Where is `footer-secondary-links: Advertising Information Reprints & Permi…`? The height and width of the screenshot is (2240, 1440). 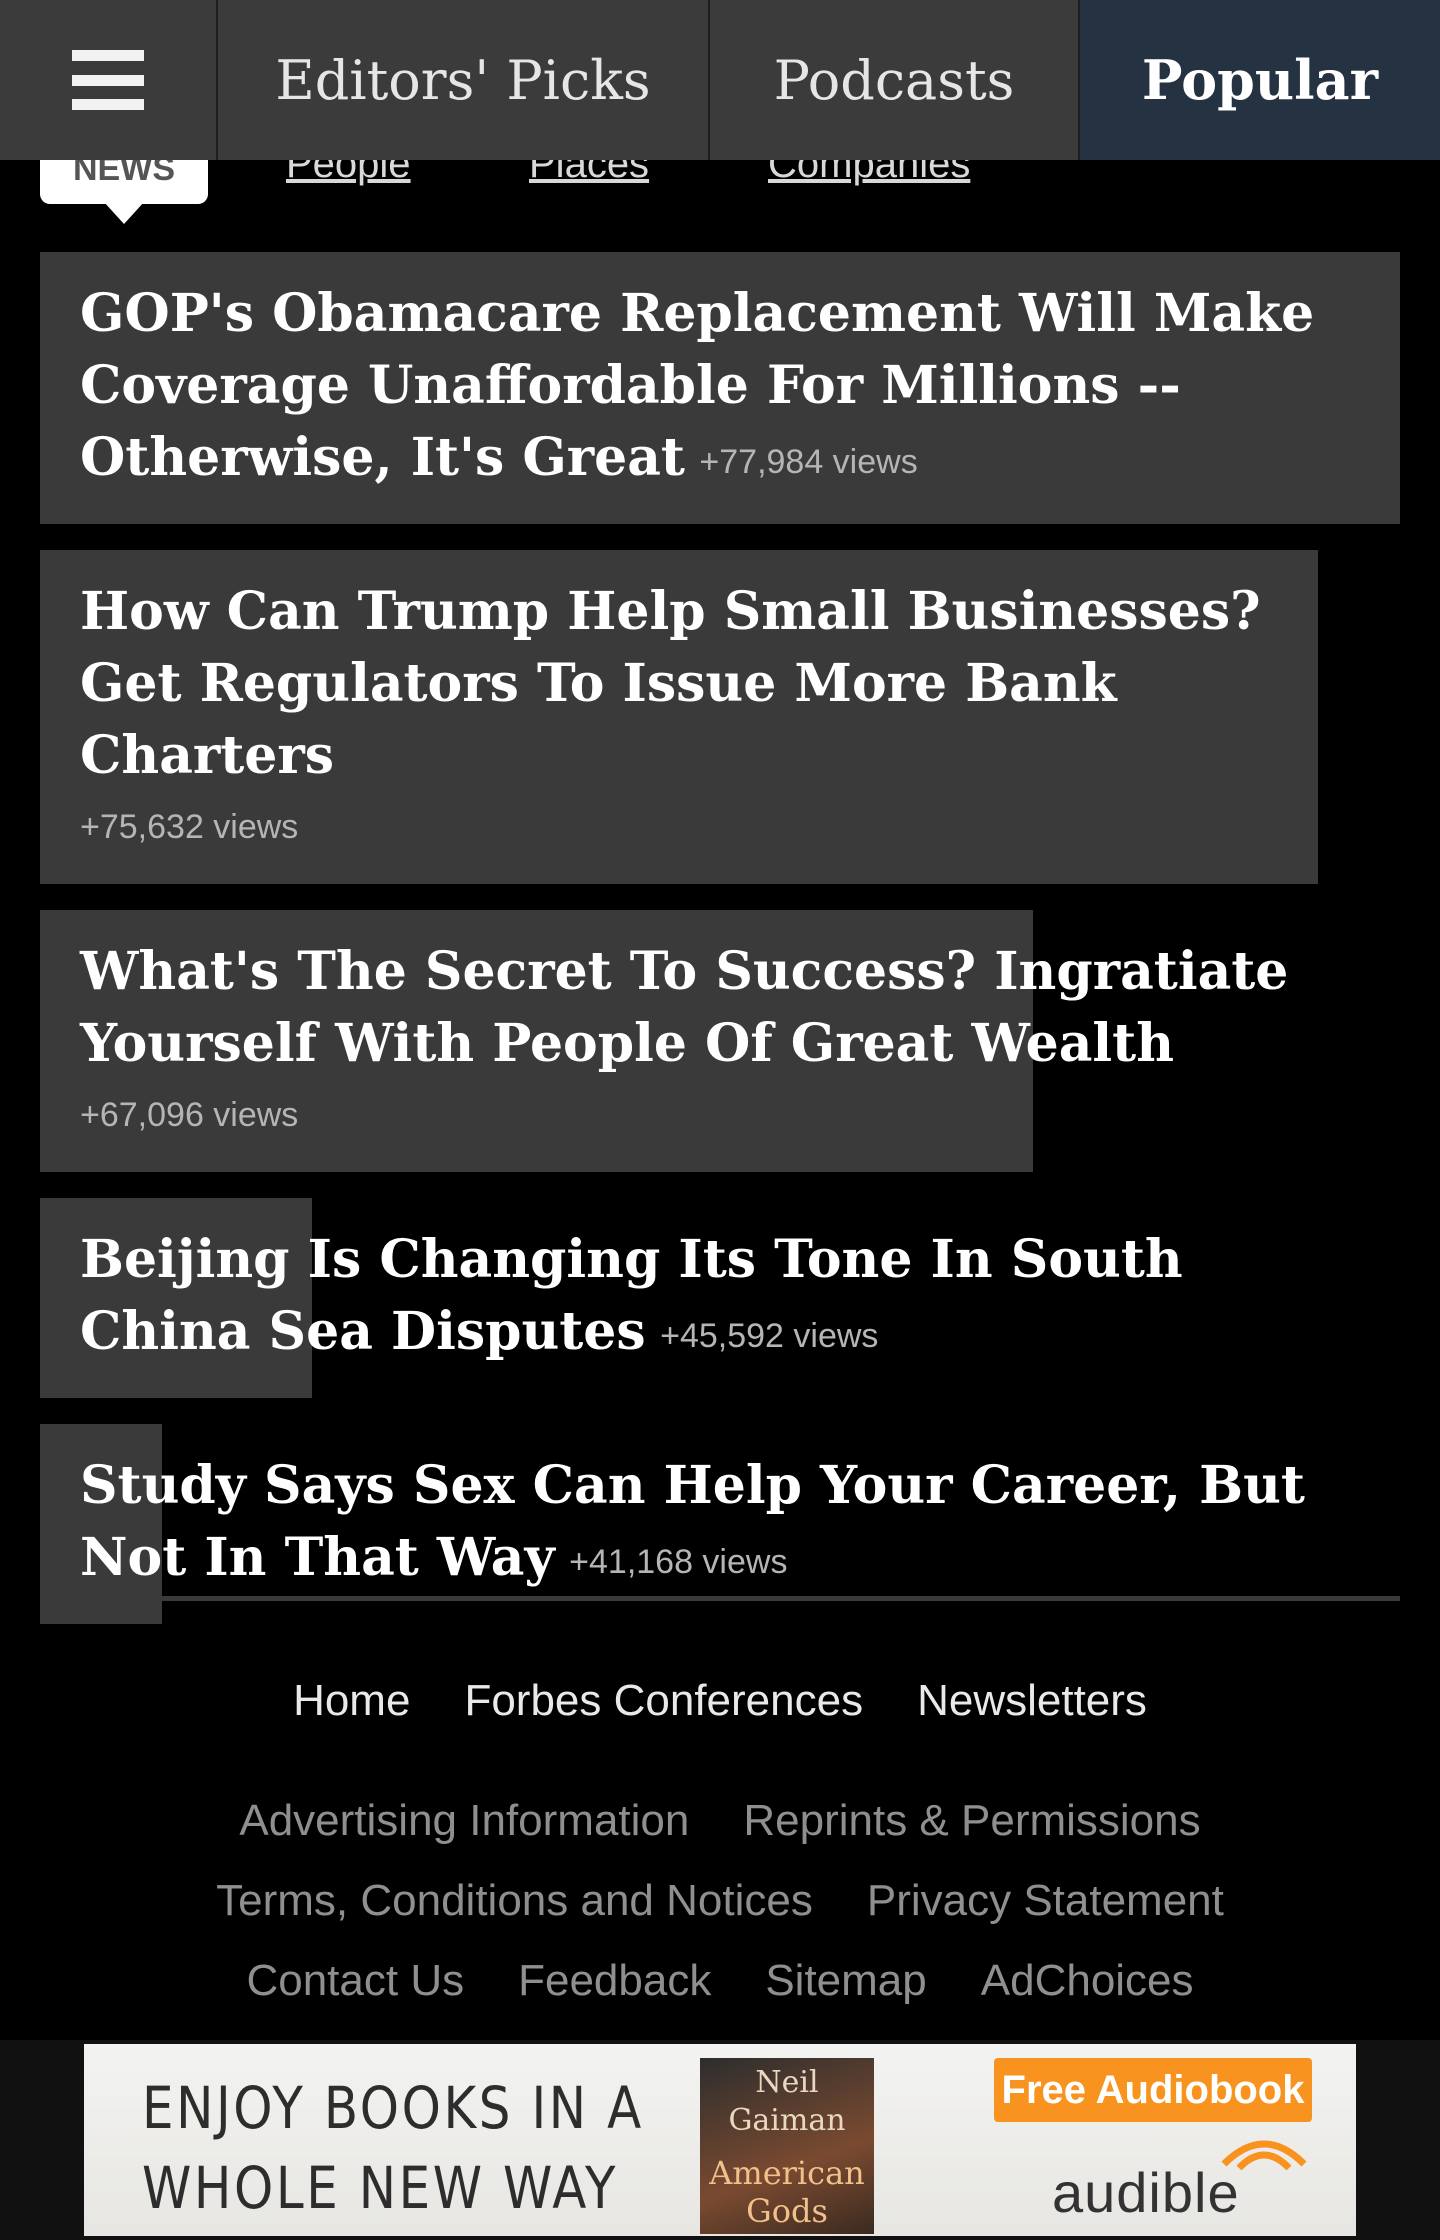 footer-secondary-links: Advertising Information Reprints & Permi… is located at coordinates (720, 1821).